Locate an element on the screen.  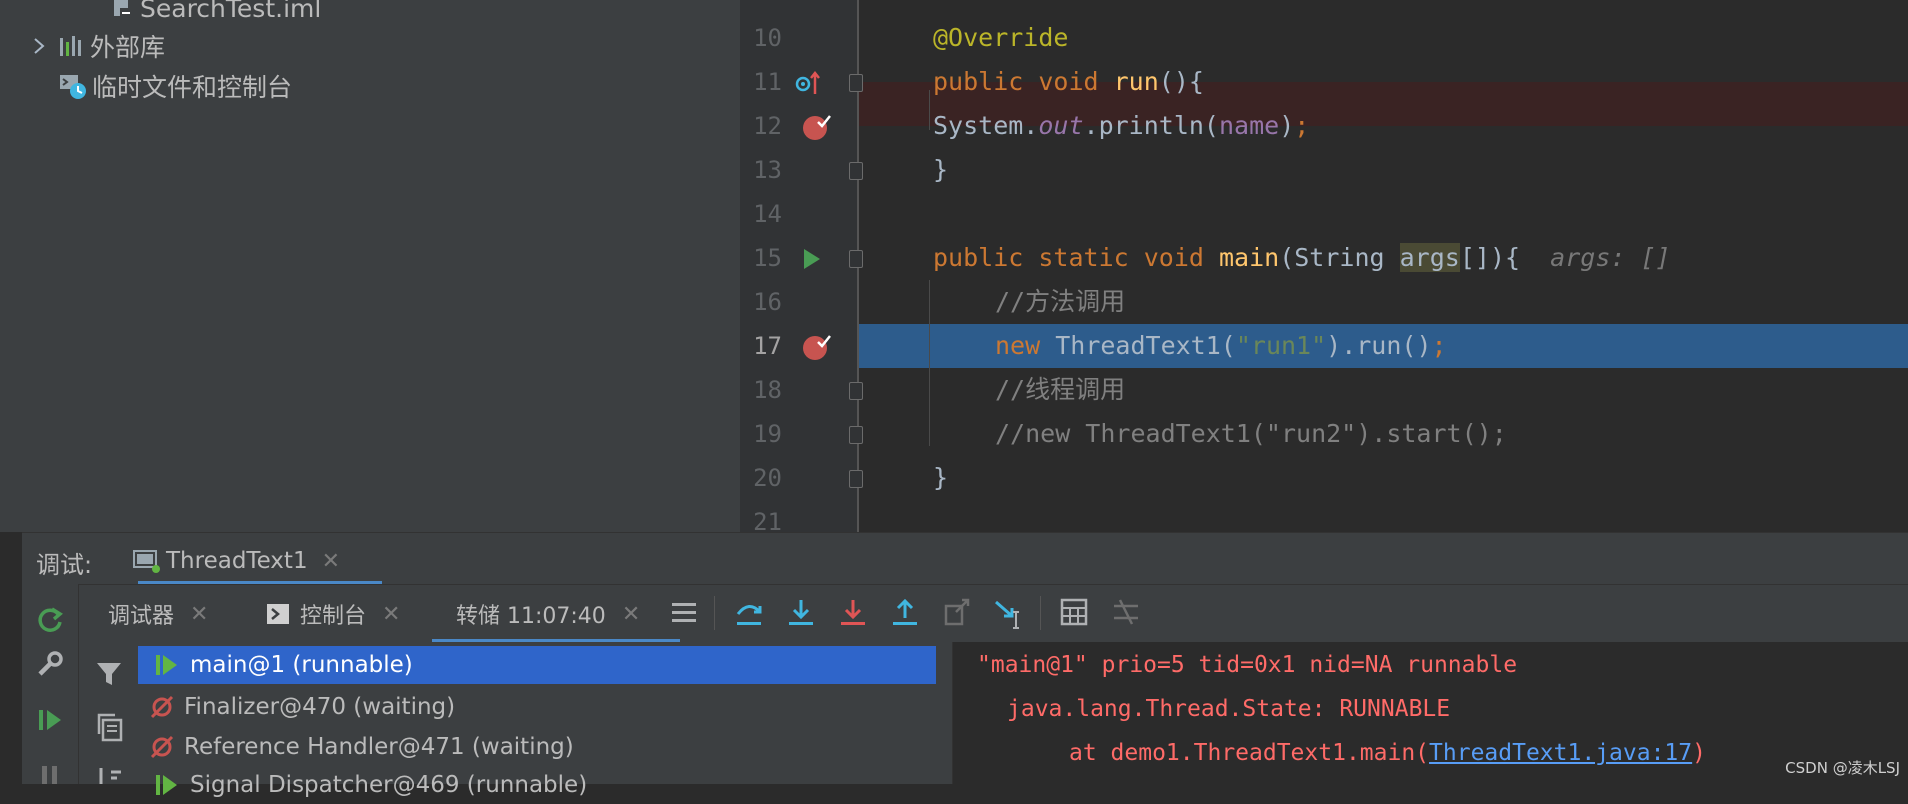
rerun-icon is located at coordinates (50, 620).